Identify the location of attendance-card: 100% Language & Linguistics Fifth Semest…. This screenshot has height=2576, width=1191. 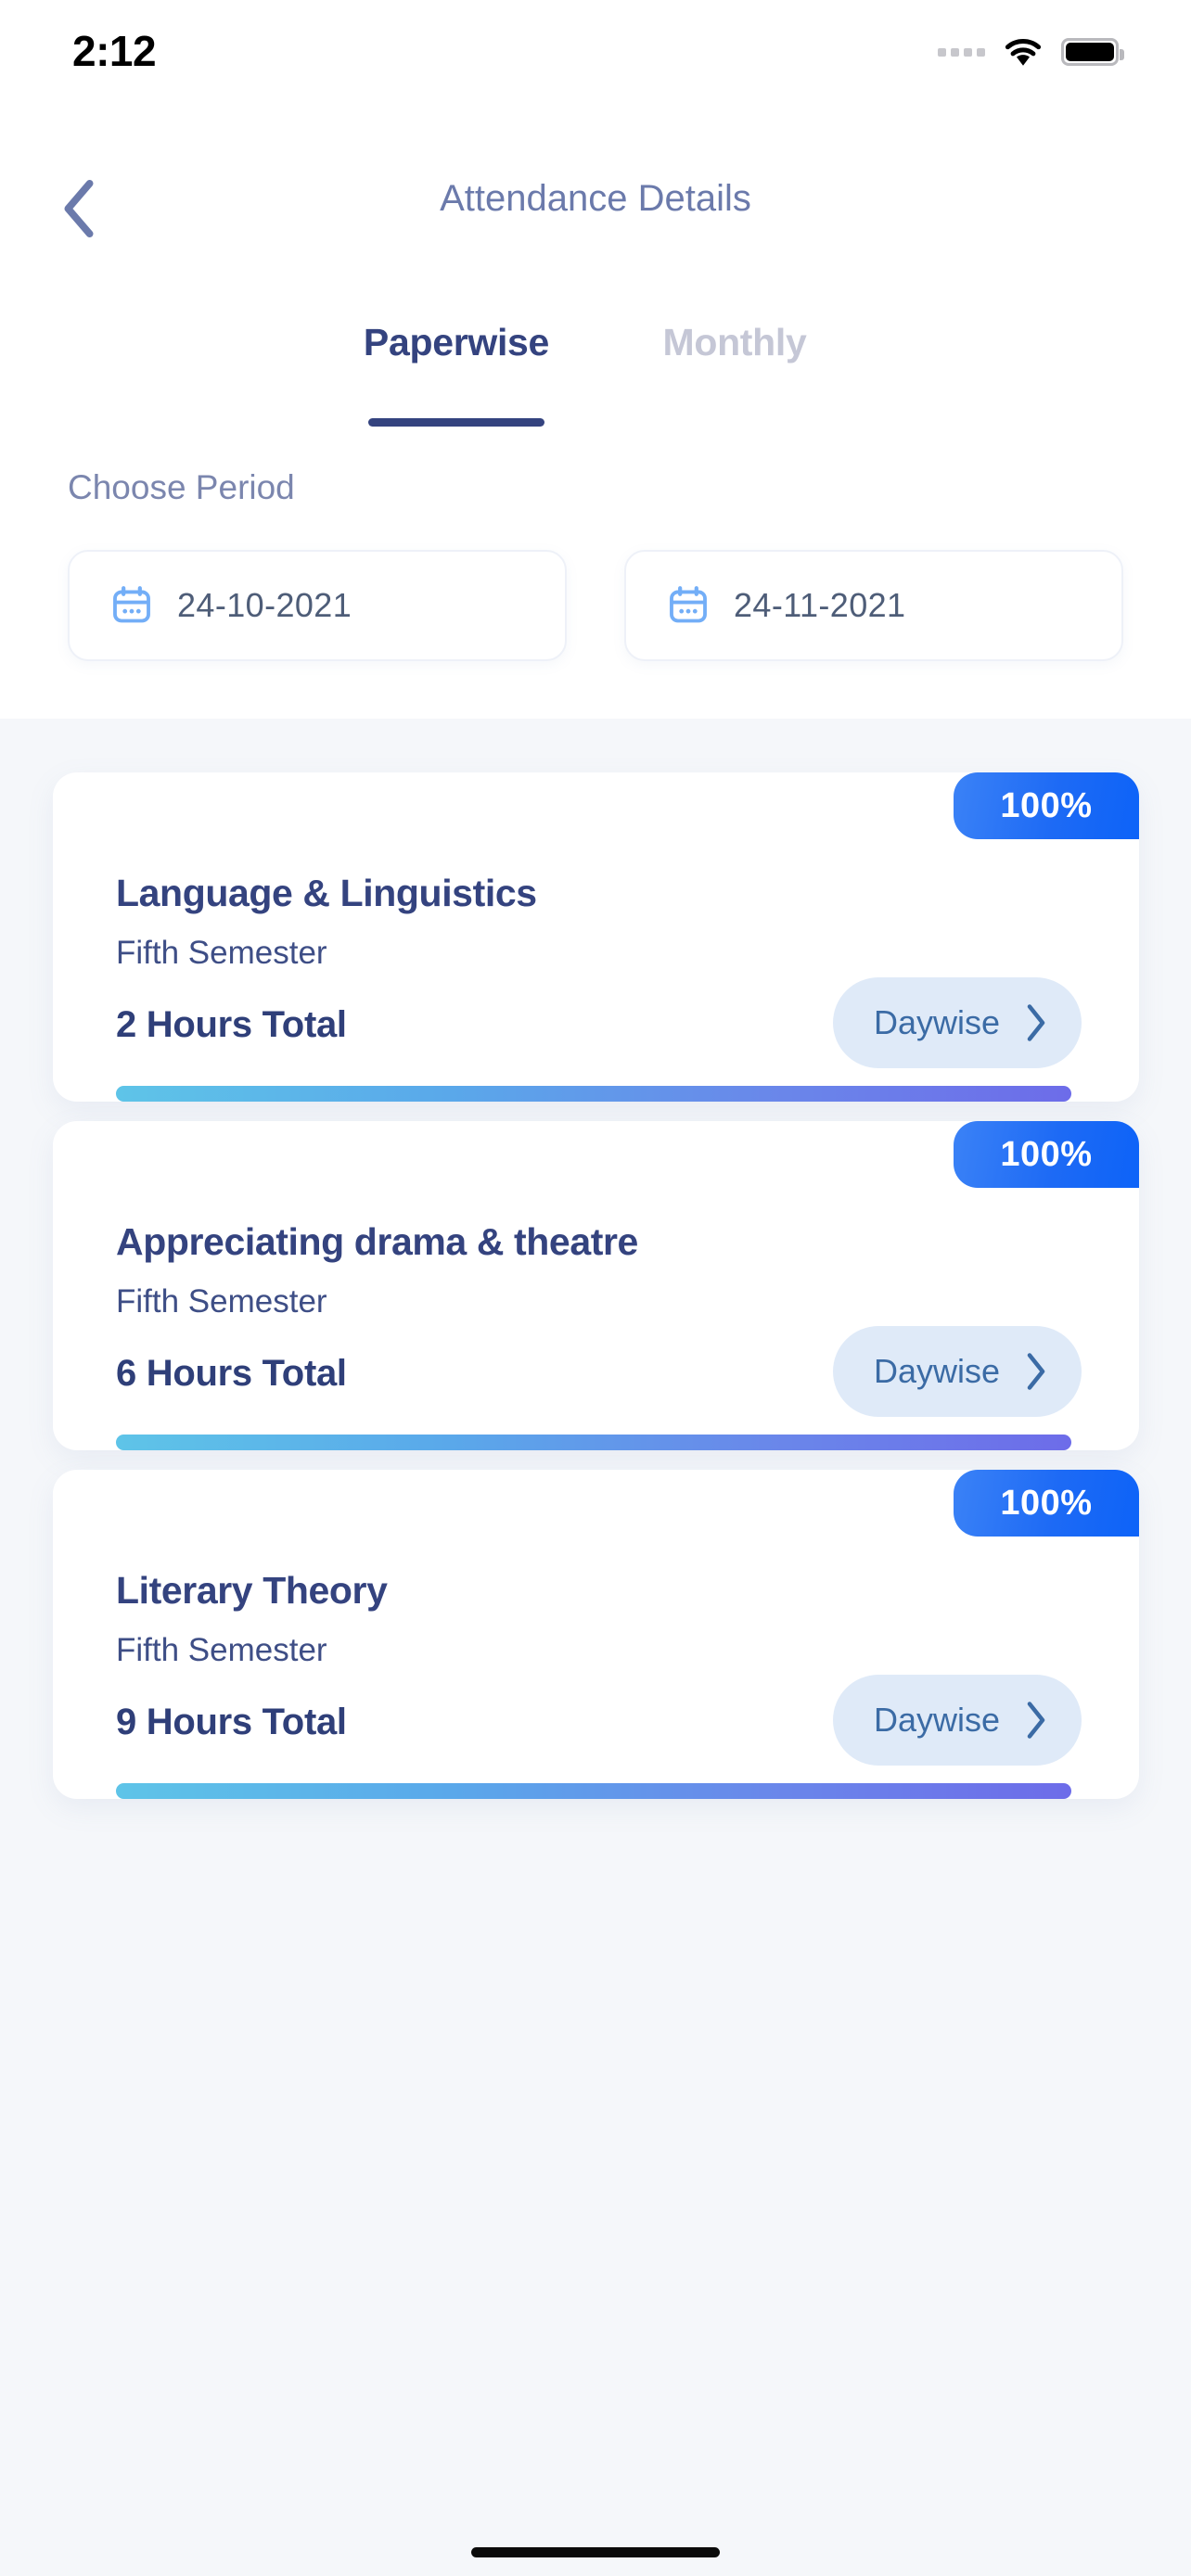
(596, 937).